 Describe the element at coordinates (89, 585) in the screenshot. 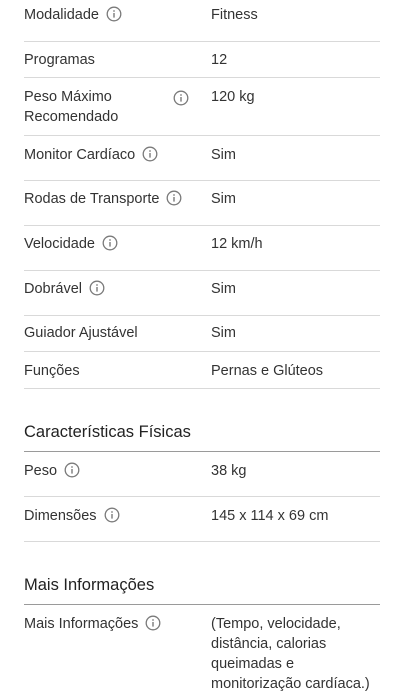

I see `section-title-more-info: Mais Informações` at that location.